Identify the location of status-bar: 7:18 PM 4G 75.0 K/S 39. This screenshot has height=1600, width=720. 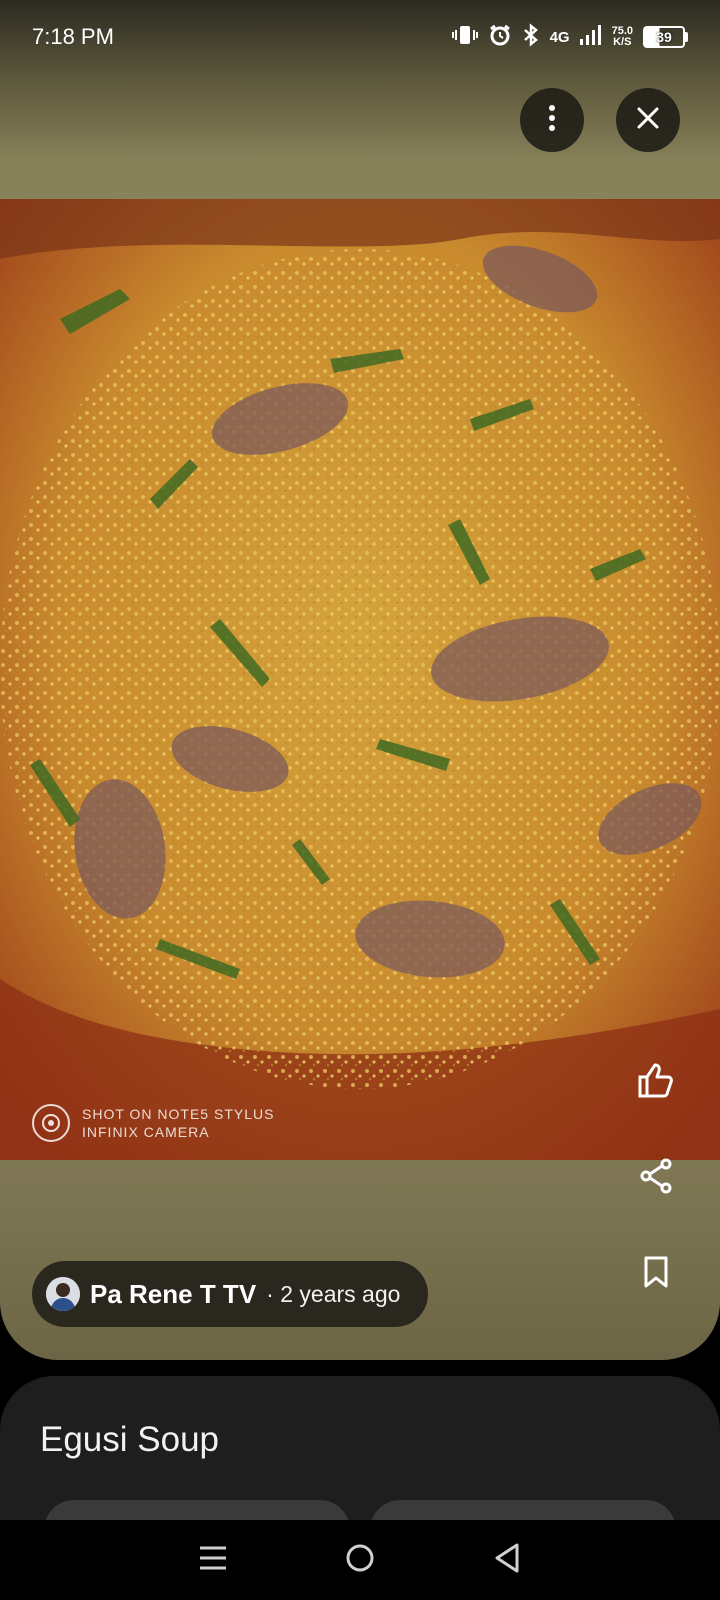
(360, 37).